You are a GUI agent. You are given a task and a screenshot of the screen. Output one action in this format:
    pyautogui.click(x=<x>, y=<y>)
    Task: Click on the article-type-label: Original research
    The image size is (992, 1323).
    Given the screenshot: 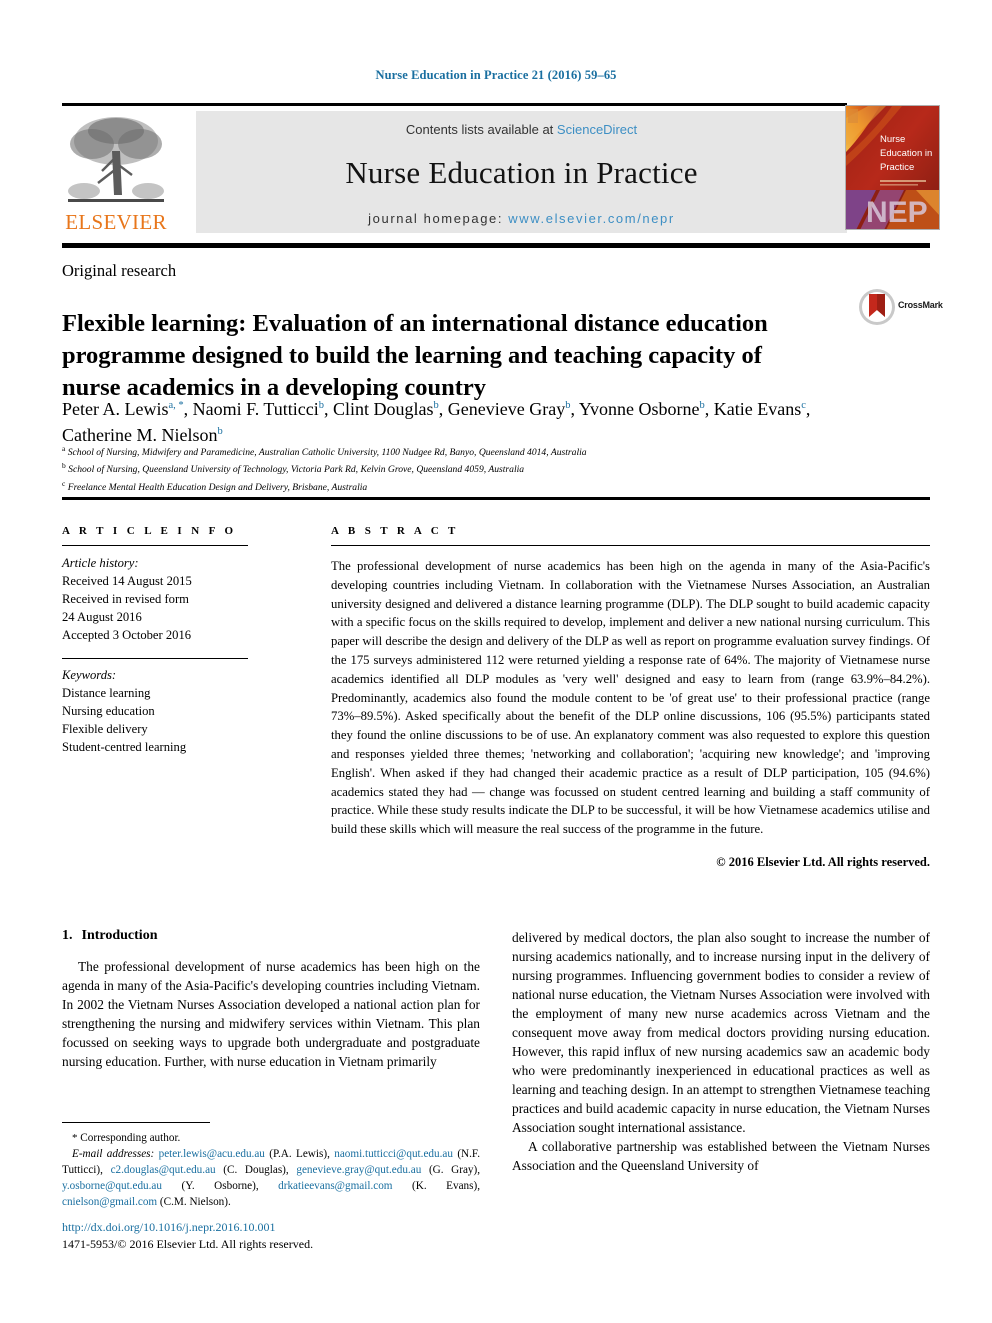 What is the action you would take?
    pyautogui.click(x=119, y=270)
    